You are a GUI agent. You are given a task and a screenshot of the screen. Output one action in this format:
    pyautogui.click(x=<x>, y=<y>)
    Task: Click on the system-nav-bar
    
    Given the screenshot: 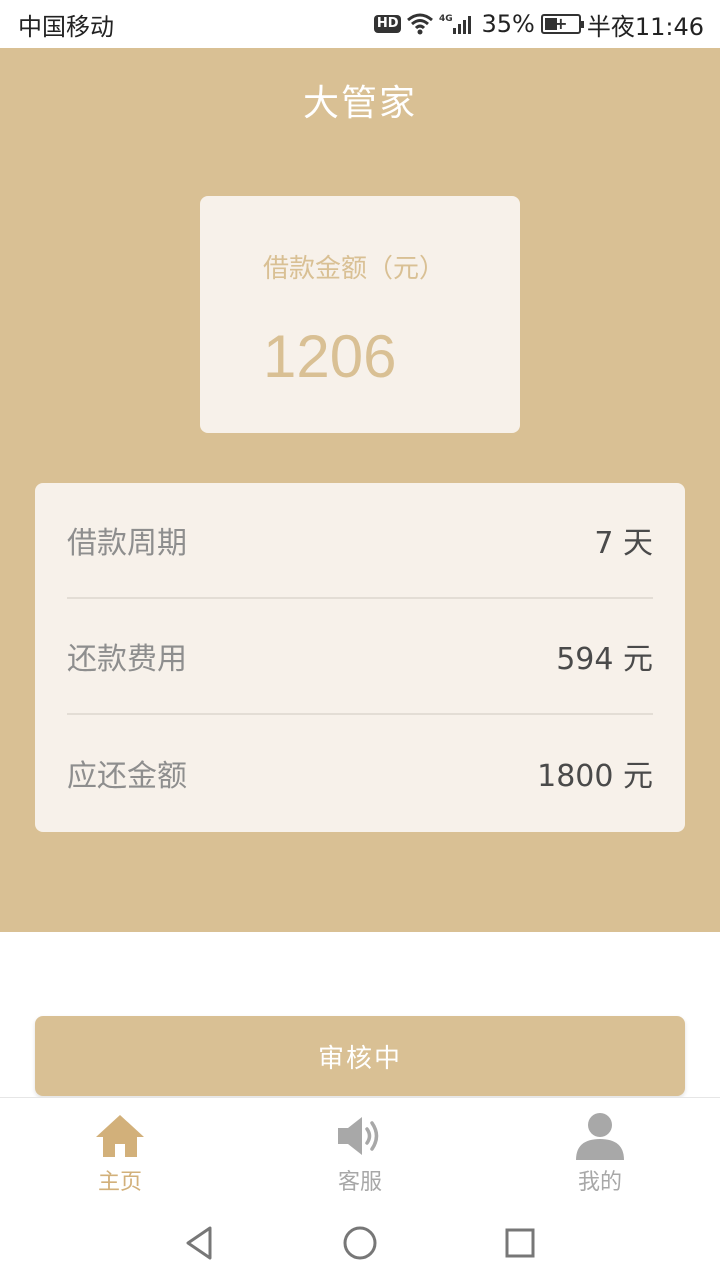 What is the action you would take?
    pyautogui.click(x=360, y=1242)
    